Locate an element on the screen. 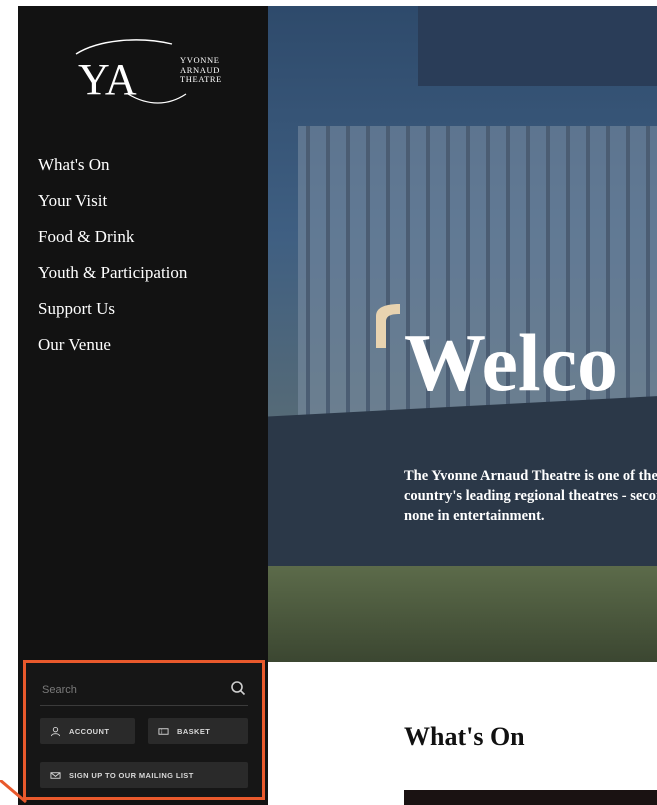 The image size is (657, 805). quote-mark-icon is located at coordinates (388, 326).